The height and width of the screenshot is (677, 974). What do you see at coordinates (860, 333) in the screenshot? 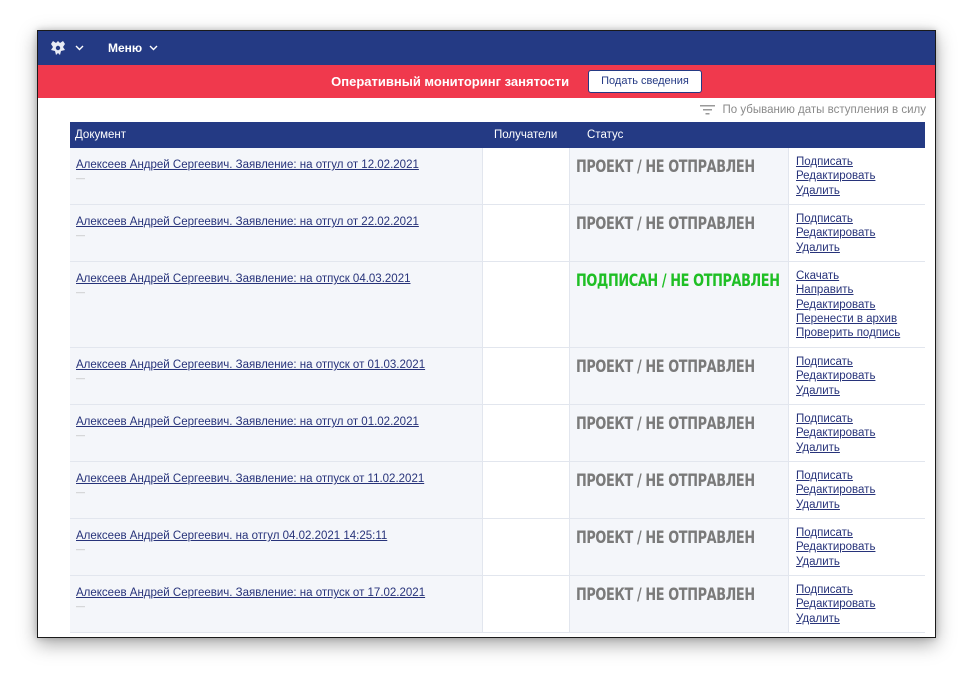
I see `action-link: Проверить подпись` at bounding box center [860, 333].